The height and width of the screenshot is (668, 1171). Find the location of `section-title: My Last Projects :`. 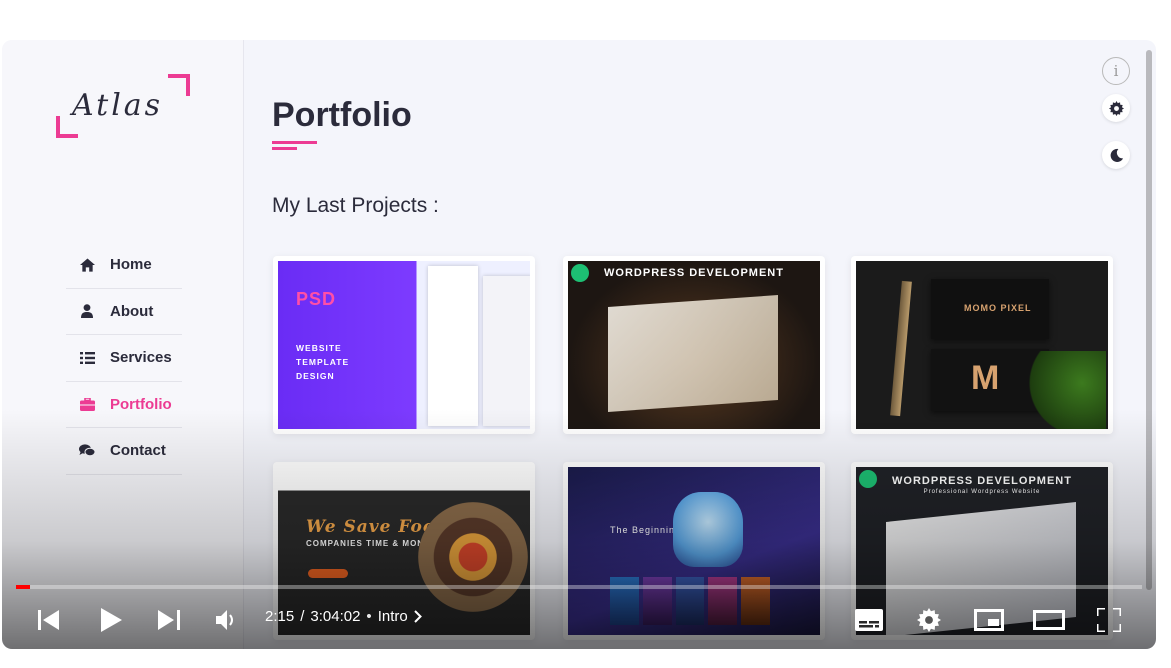

section-title: My Last Projects : is located at coordinates (355, 205).